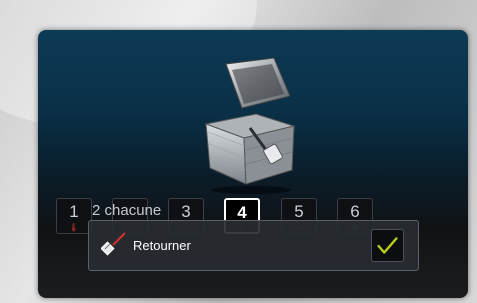  I want to click on step-6-number: 6, so click(355, 211).